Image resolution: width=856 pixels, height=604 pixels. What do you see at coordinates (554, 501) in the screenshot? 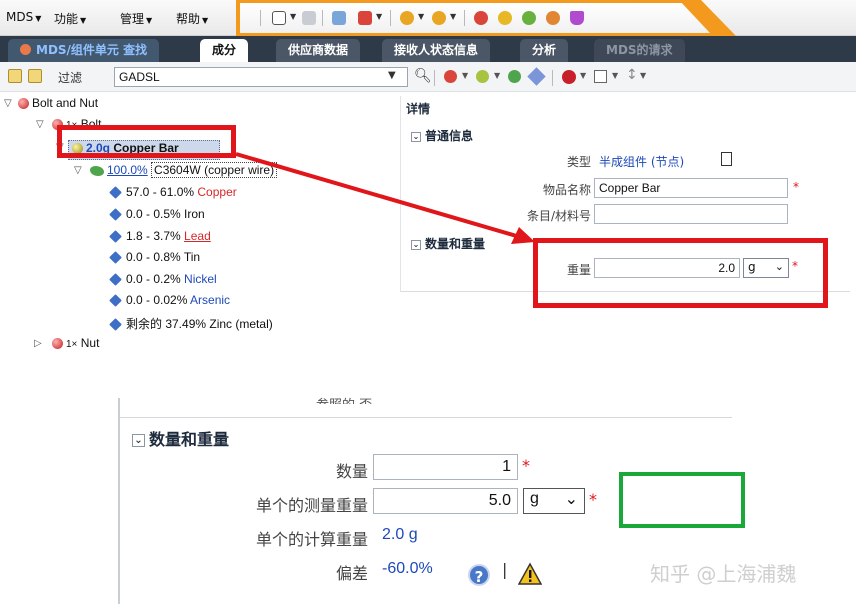
I see `measured-weight-unit-select: g ⌄` at bounding box center [554, 501].